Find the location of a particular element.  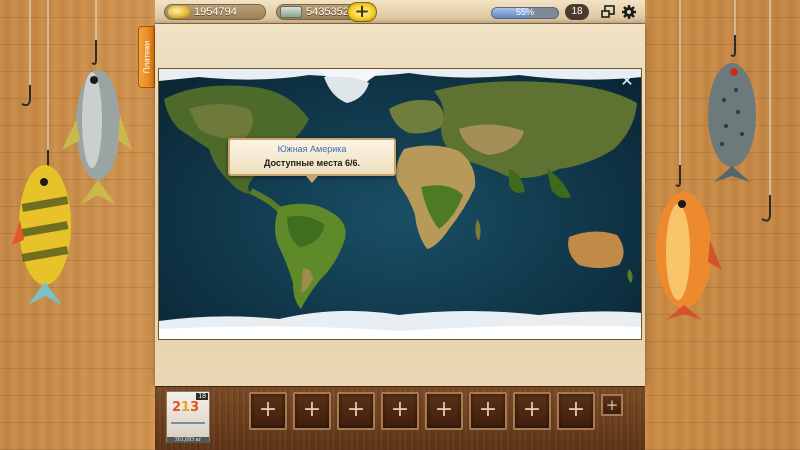

inventory-slot-6: + is located at coordinates (488, 411).